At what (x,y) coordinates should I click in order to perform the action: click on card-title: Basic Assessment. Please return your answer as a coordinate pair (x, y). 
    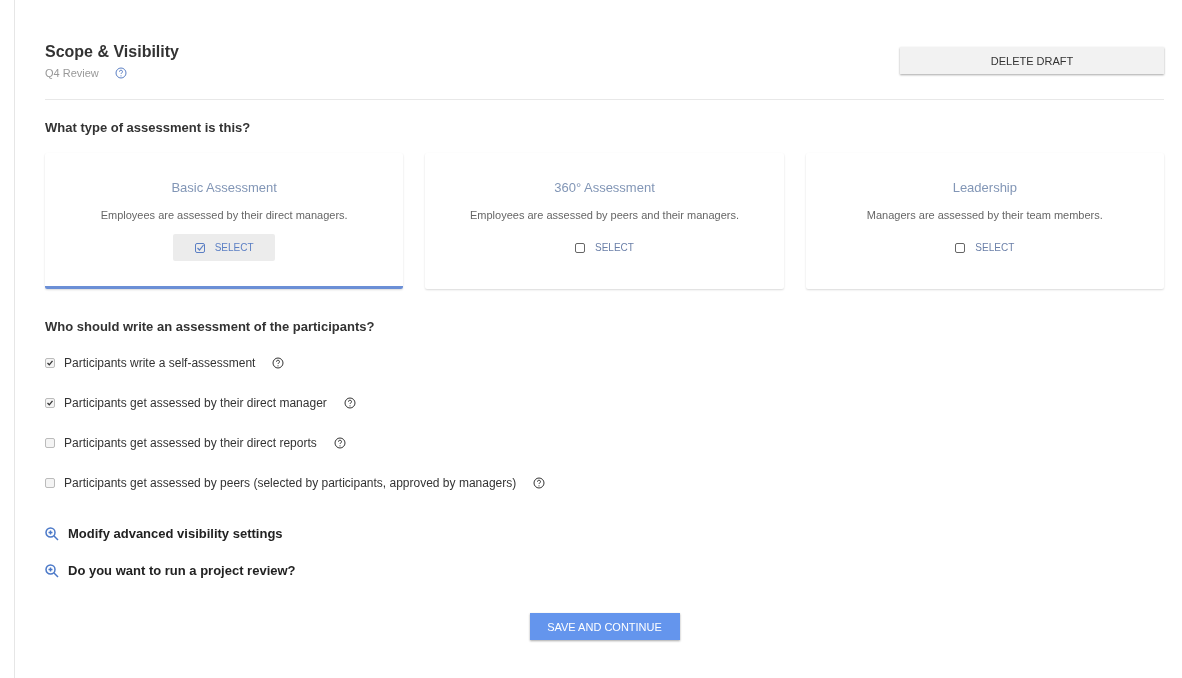
    Looking at the image, I should click on (224, 187).